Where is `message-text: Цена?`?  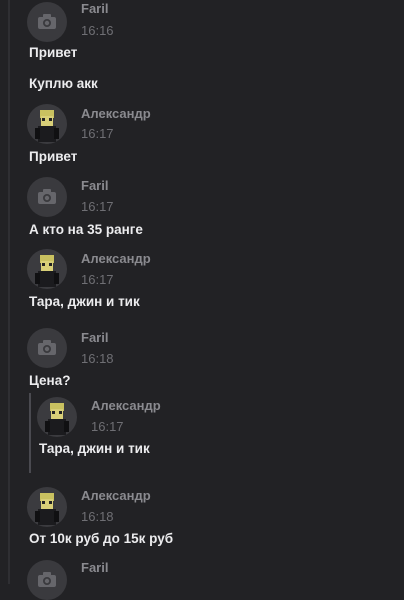
message-text: Цена? is located at coordinates (50, 380).